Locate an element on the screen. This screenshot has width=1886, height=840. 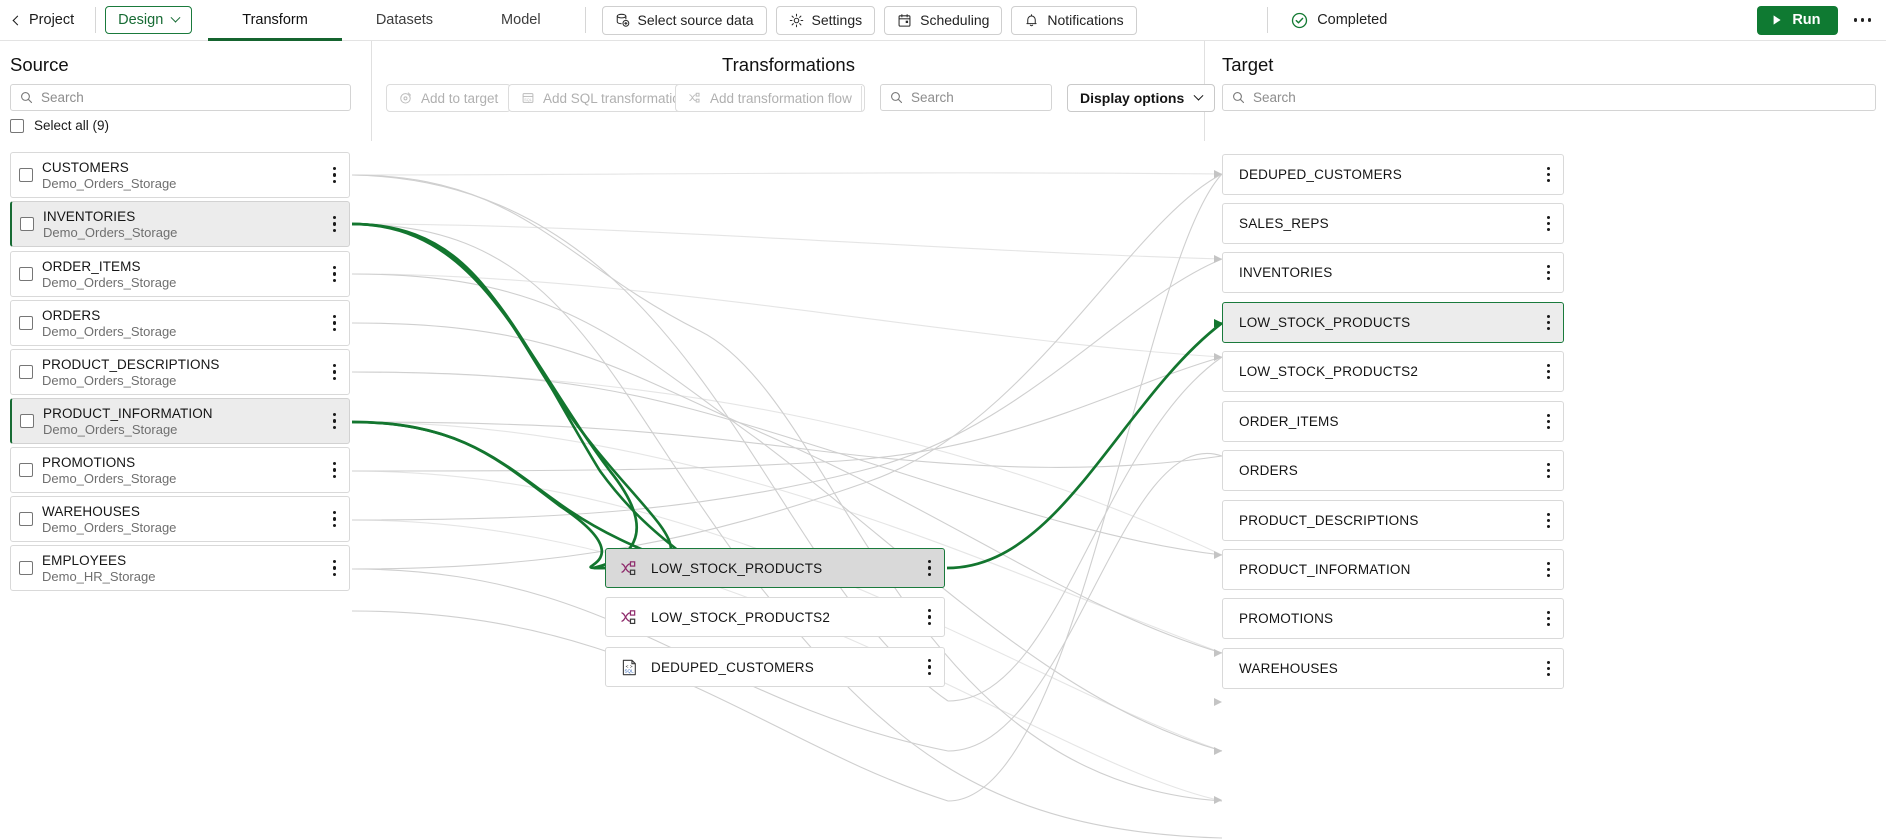
transformation-item-deduped-customers: < > SQL DEDUPED_CUSTOMERS is located at coordinates (775, 667).